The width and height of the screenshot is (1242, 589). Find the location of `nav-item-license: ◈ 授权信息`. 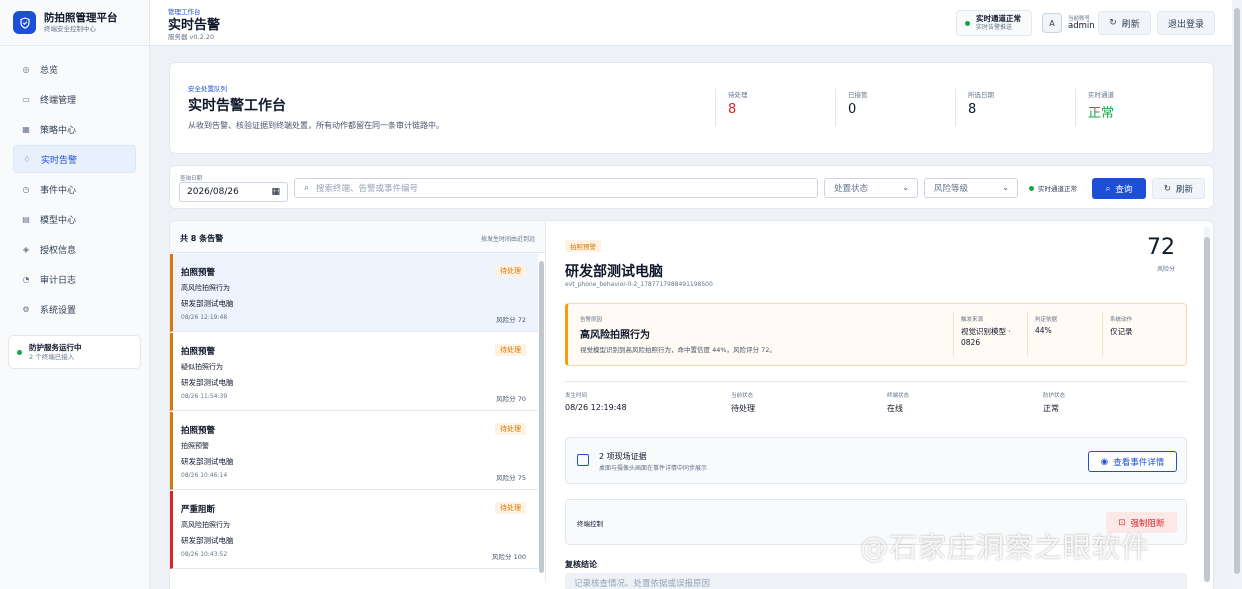

nav-item-license: ◈ 授权信息 is located at coordinates (74, 249).